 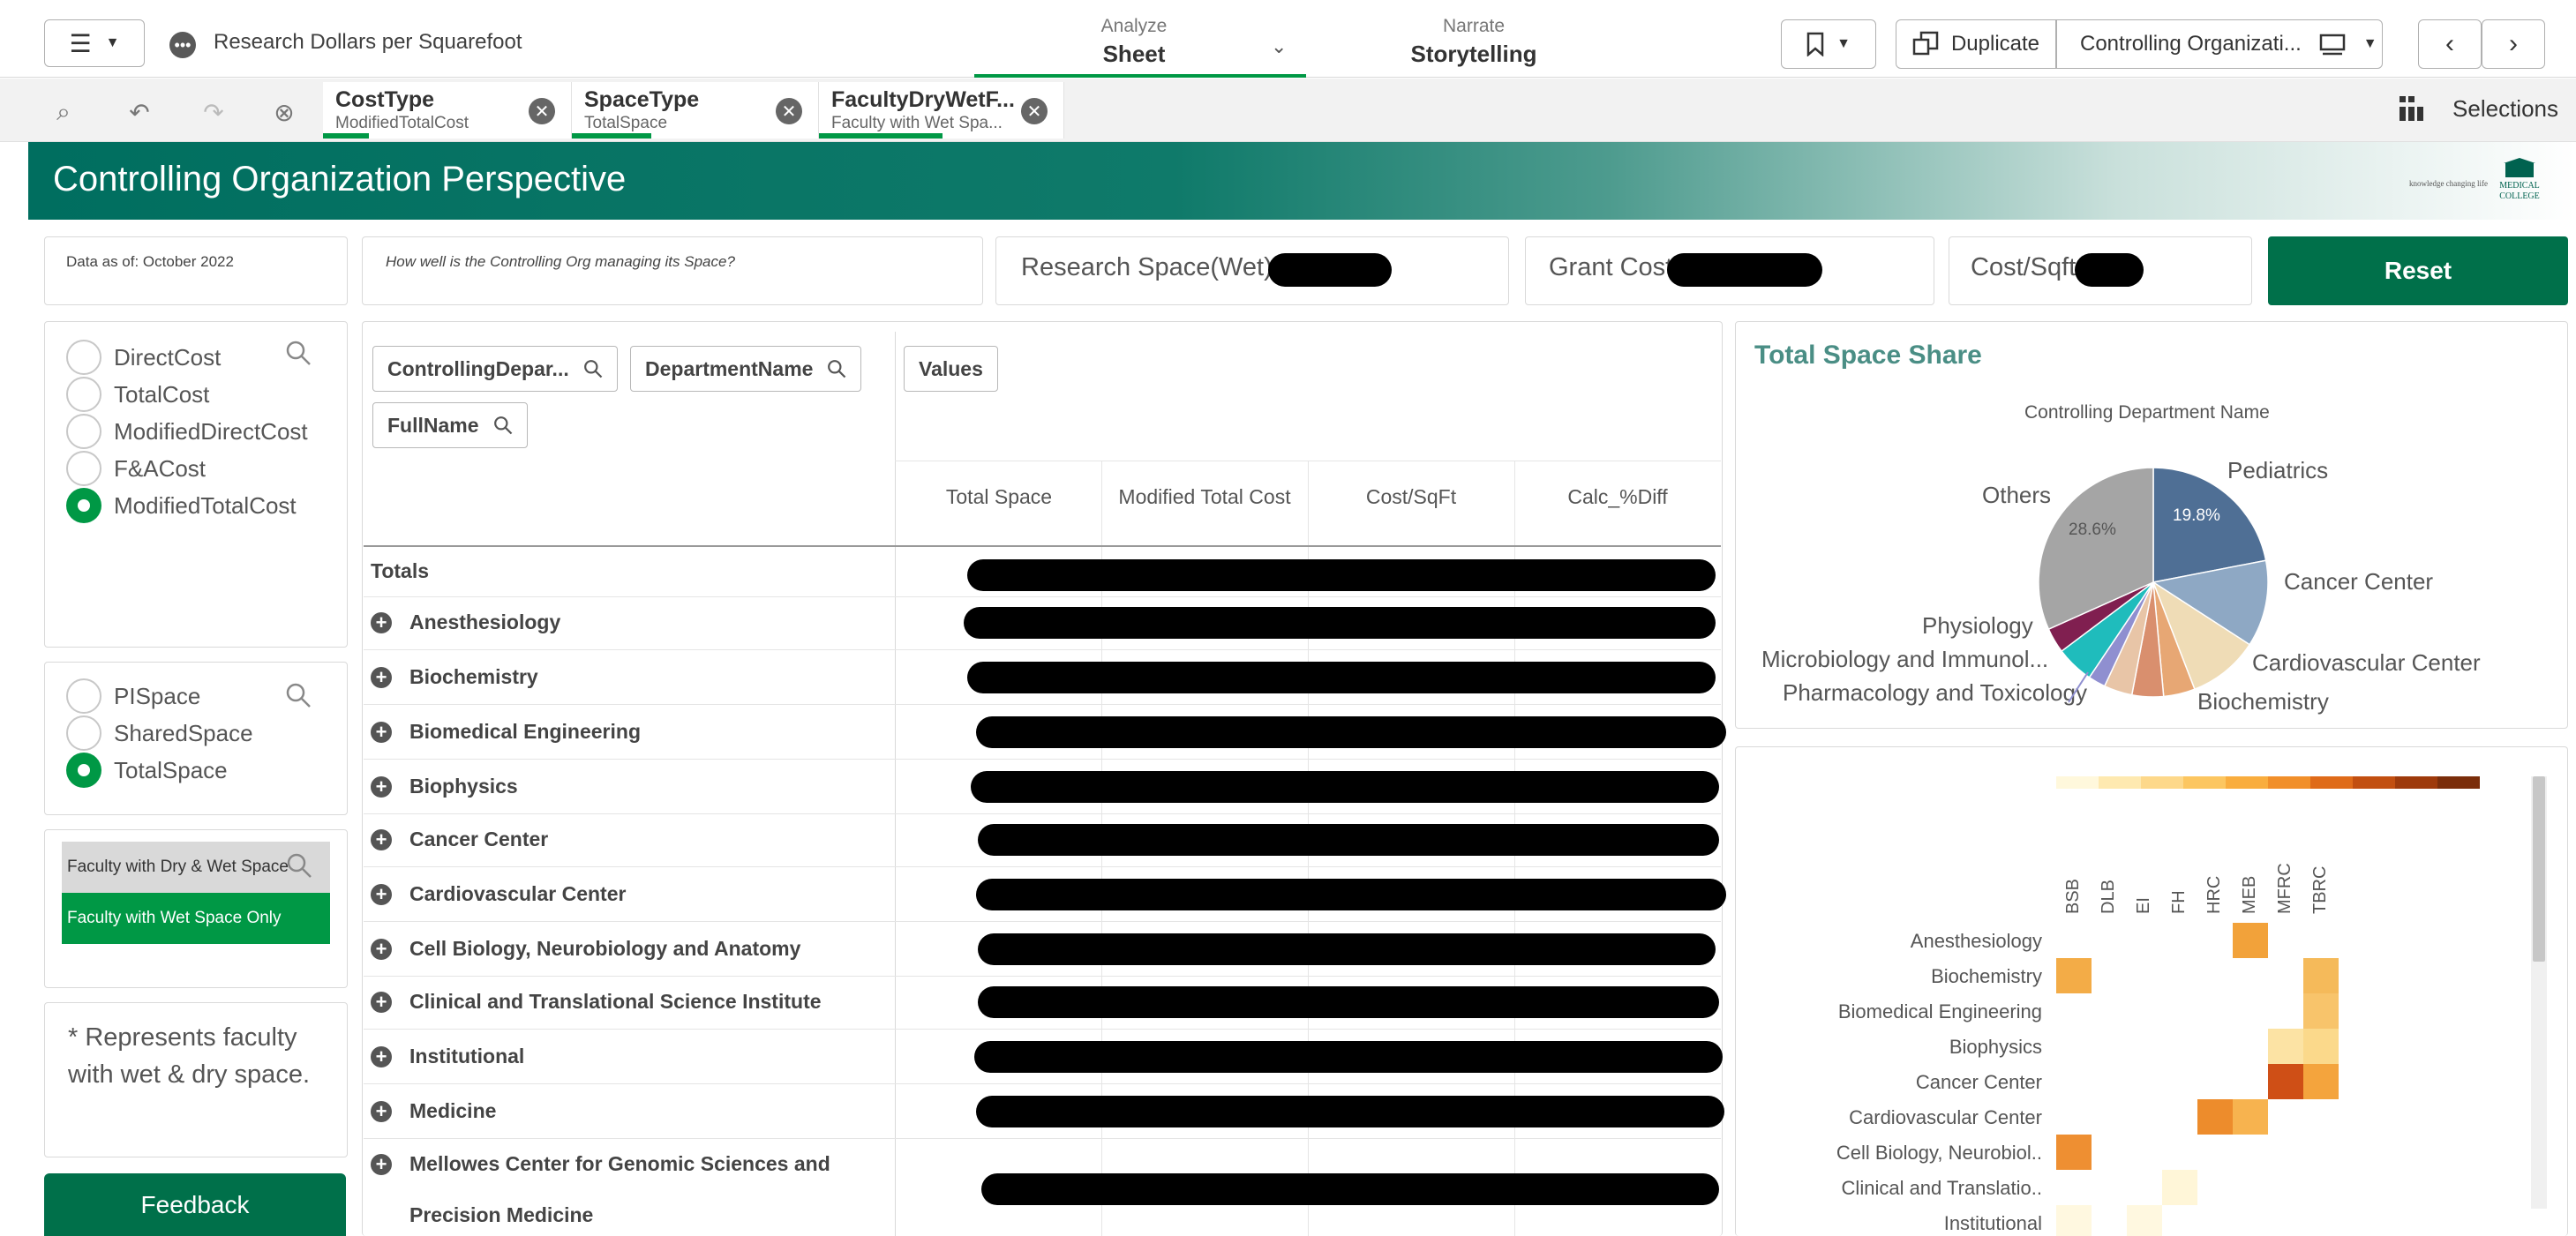 What do you see at coordinates (63, 112) in the screenshot?
I see `smart-search-icon: ⌕` at bounding box center [63, 112].